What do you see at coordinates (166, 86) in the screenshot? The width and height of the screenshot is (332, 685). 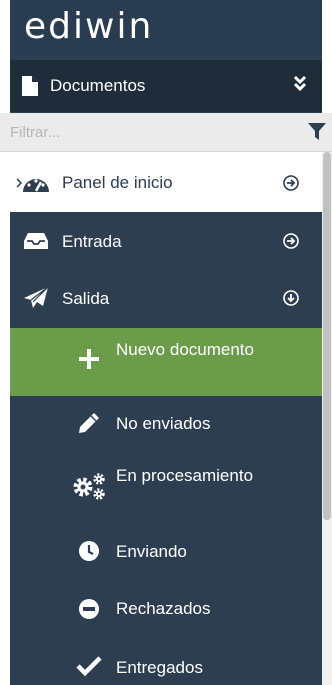 I see `documents-menu: Documentos` at bounding box center [166, 86].